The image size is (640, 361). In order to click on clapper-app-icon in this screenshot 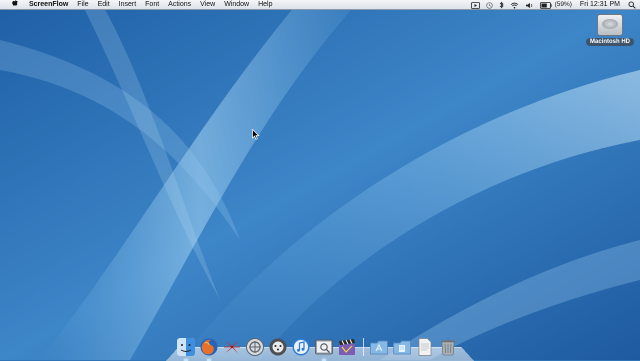, I will do `click(347, 347)`.